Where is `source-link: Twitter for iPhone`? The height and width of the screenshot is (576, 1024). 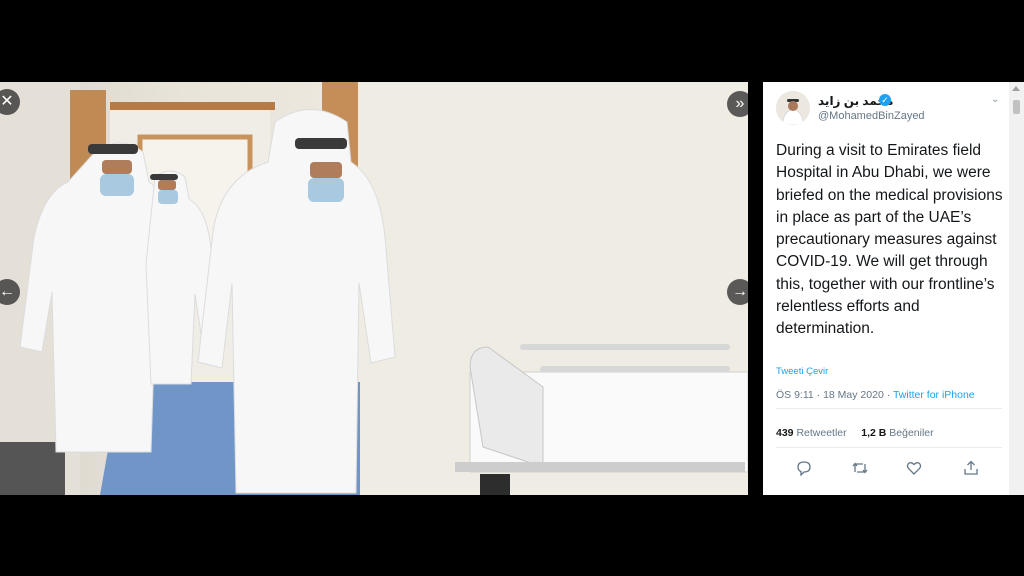
source-link: Twitter for iPhone is located at coordinates (934, 395).